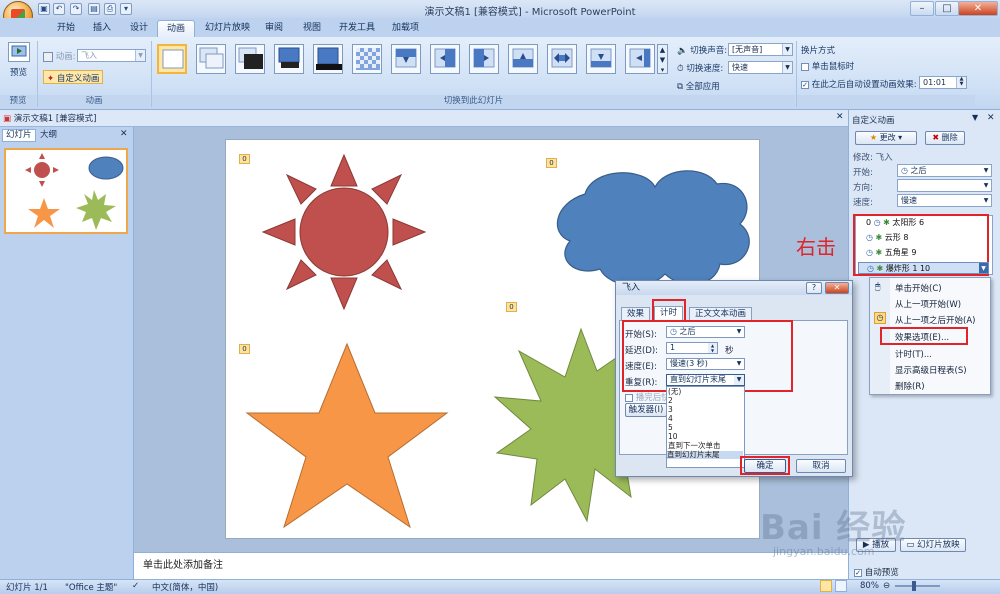  Describe the element at coordinates (983, 268) in the screenshot. I see `chevron-down-icon: ▼` at that location.